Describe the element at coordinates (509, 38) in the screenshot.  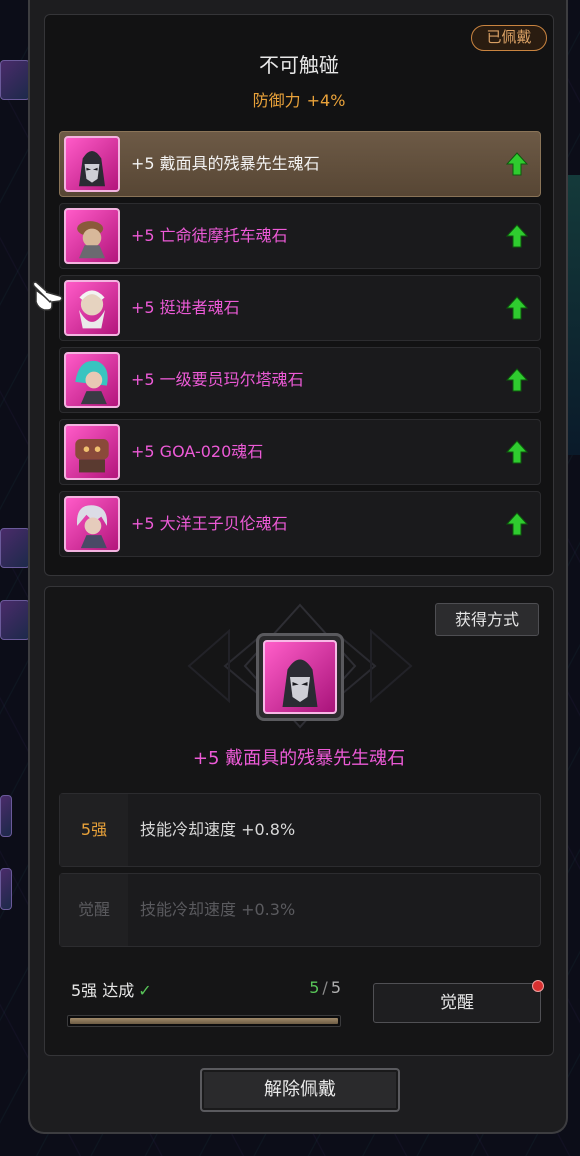
I see `equipped-badge: 已佩戴` at that location.